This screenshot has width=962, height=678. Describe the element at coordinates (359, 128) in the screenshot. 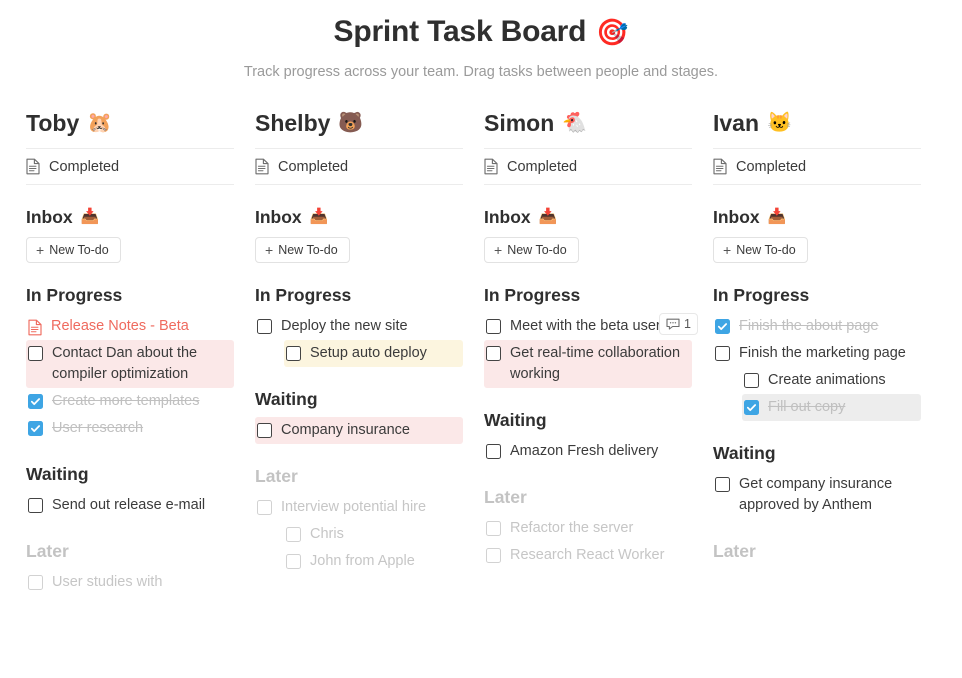

I see `column-header-shelby: Shelby 🐻` at that location.